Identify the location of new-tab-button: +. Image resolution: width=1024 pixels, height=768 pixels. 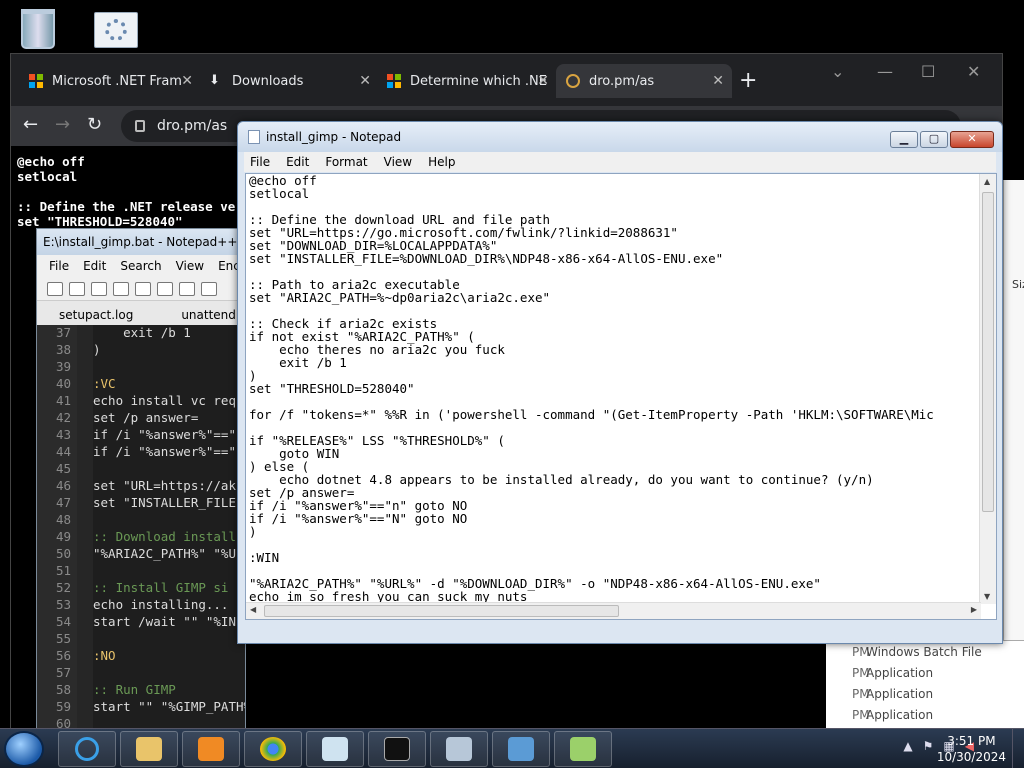
(748, 80).